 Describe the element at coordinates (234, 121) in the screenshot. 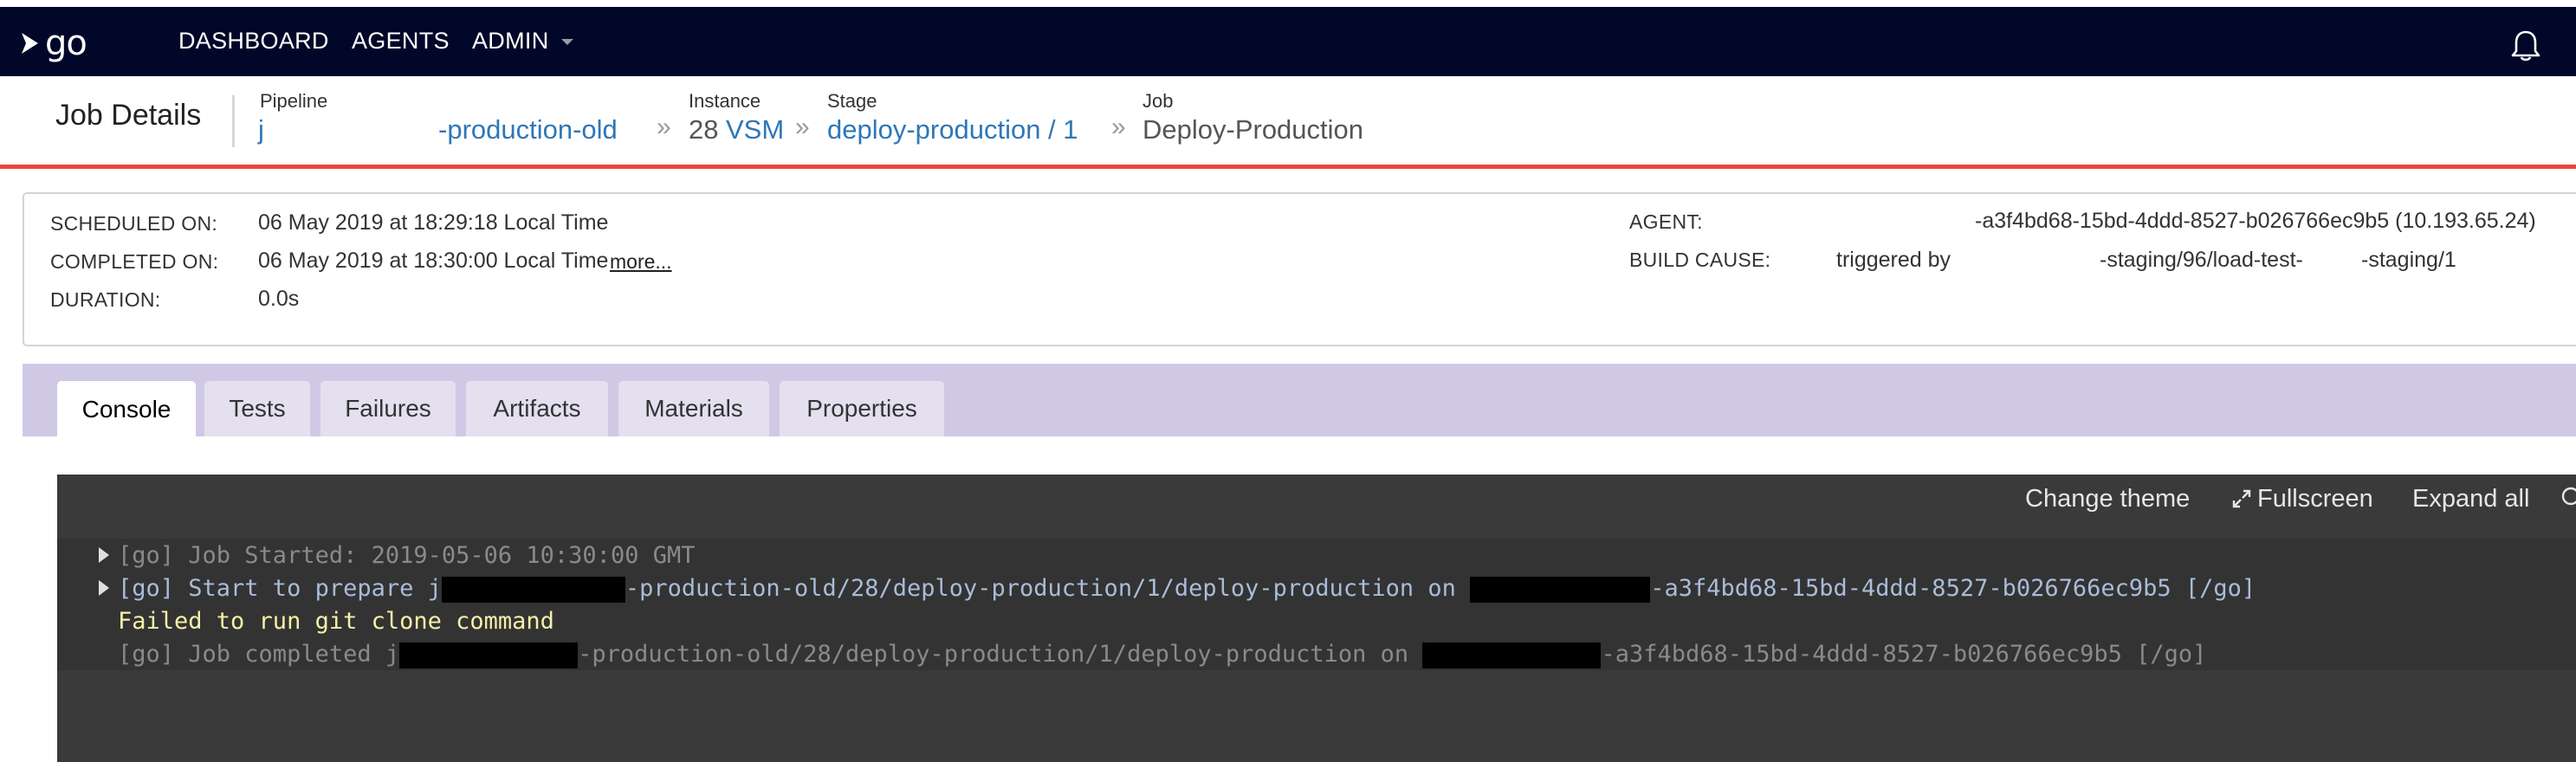

I see `header-divider` at that location.